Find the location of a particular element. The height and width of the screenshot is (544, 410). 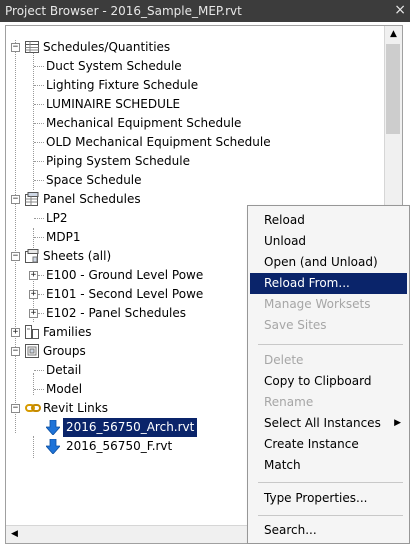

tree-item: Detail is located at coordinates (63, 370).